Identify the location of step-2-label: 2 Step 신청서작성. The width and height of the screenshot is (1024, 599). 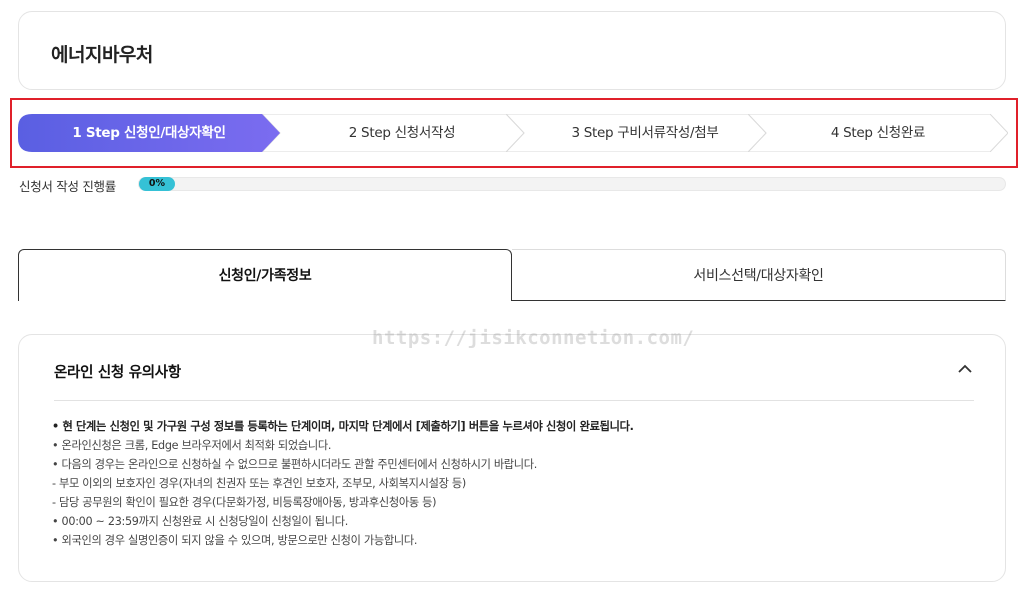
(402, 133).